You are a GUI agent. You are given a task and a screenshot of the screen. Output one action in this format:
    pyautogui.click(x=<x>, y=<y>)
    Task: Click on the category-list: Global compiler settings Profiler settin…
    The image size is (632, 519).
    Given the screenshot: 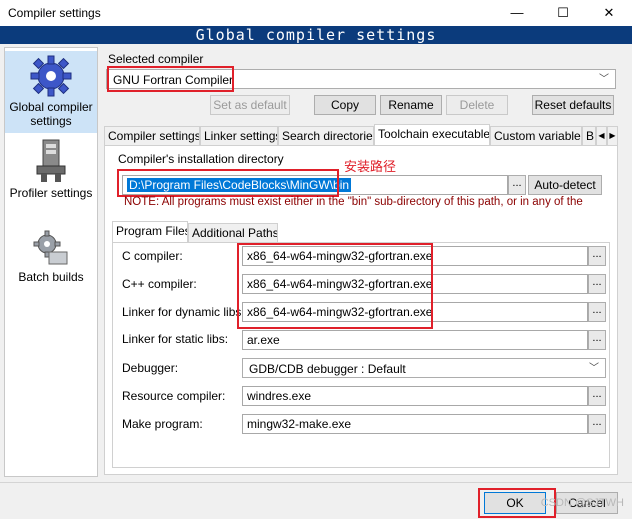 What is the action you would take?
    pyautogui.click(x=51, y=262)
    